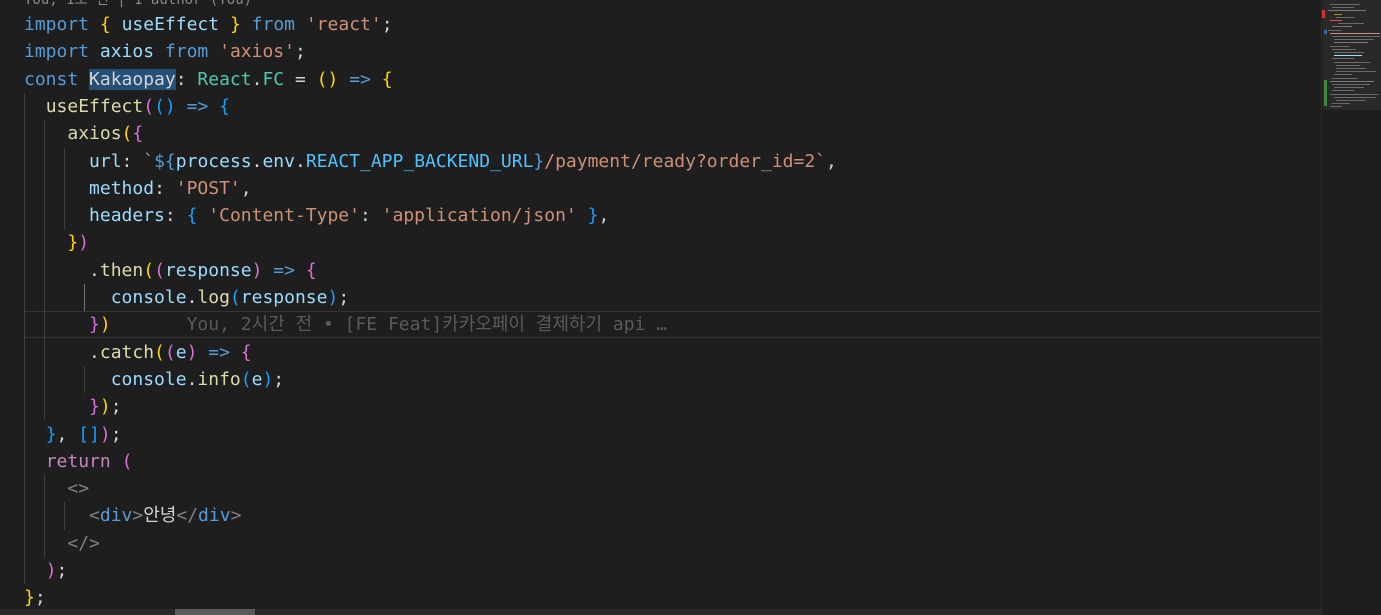 This screenshot has width=1381, height=615. I want to click on code-token: axios, so click(127, 52).